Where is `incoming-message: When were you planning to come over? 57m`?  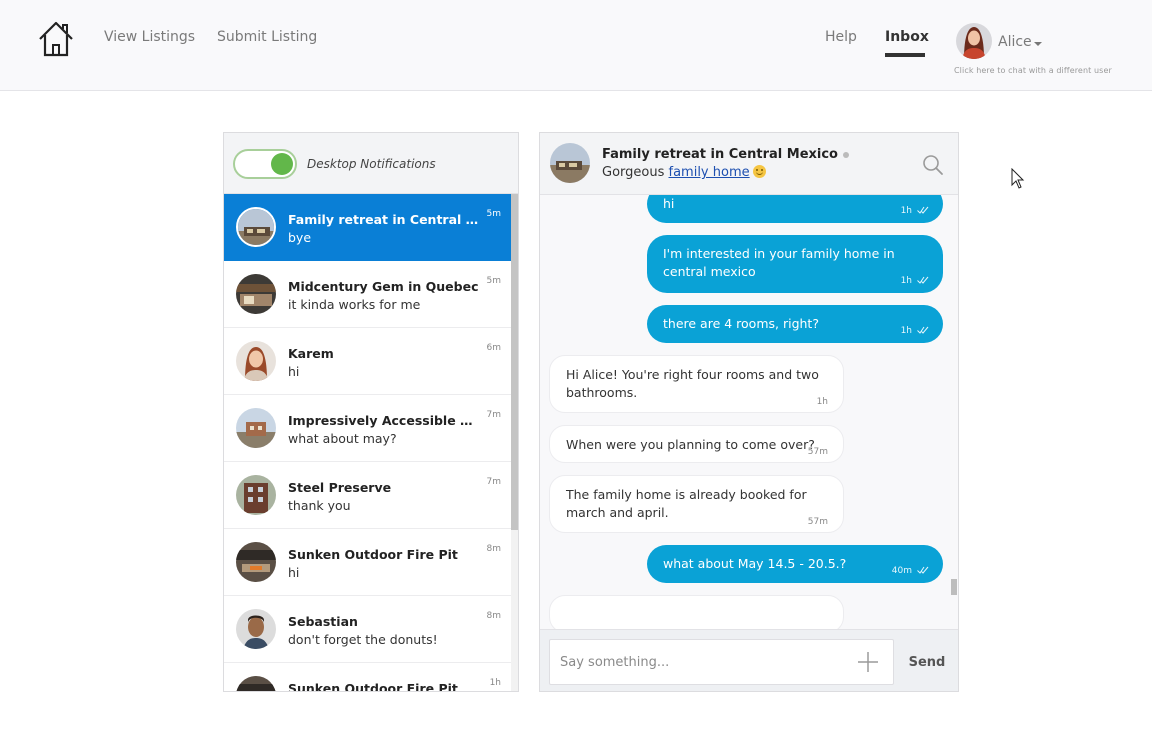
incoming-message: When were you planning to come over? 57m is located at coordinates (696, 444).